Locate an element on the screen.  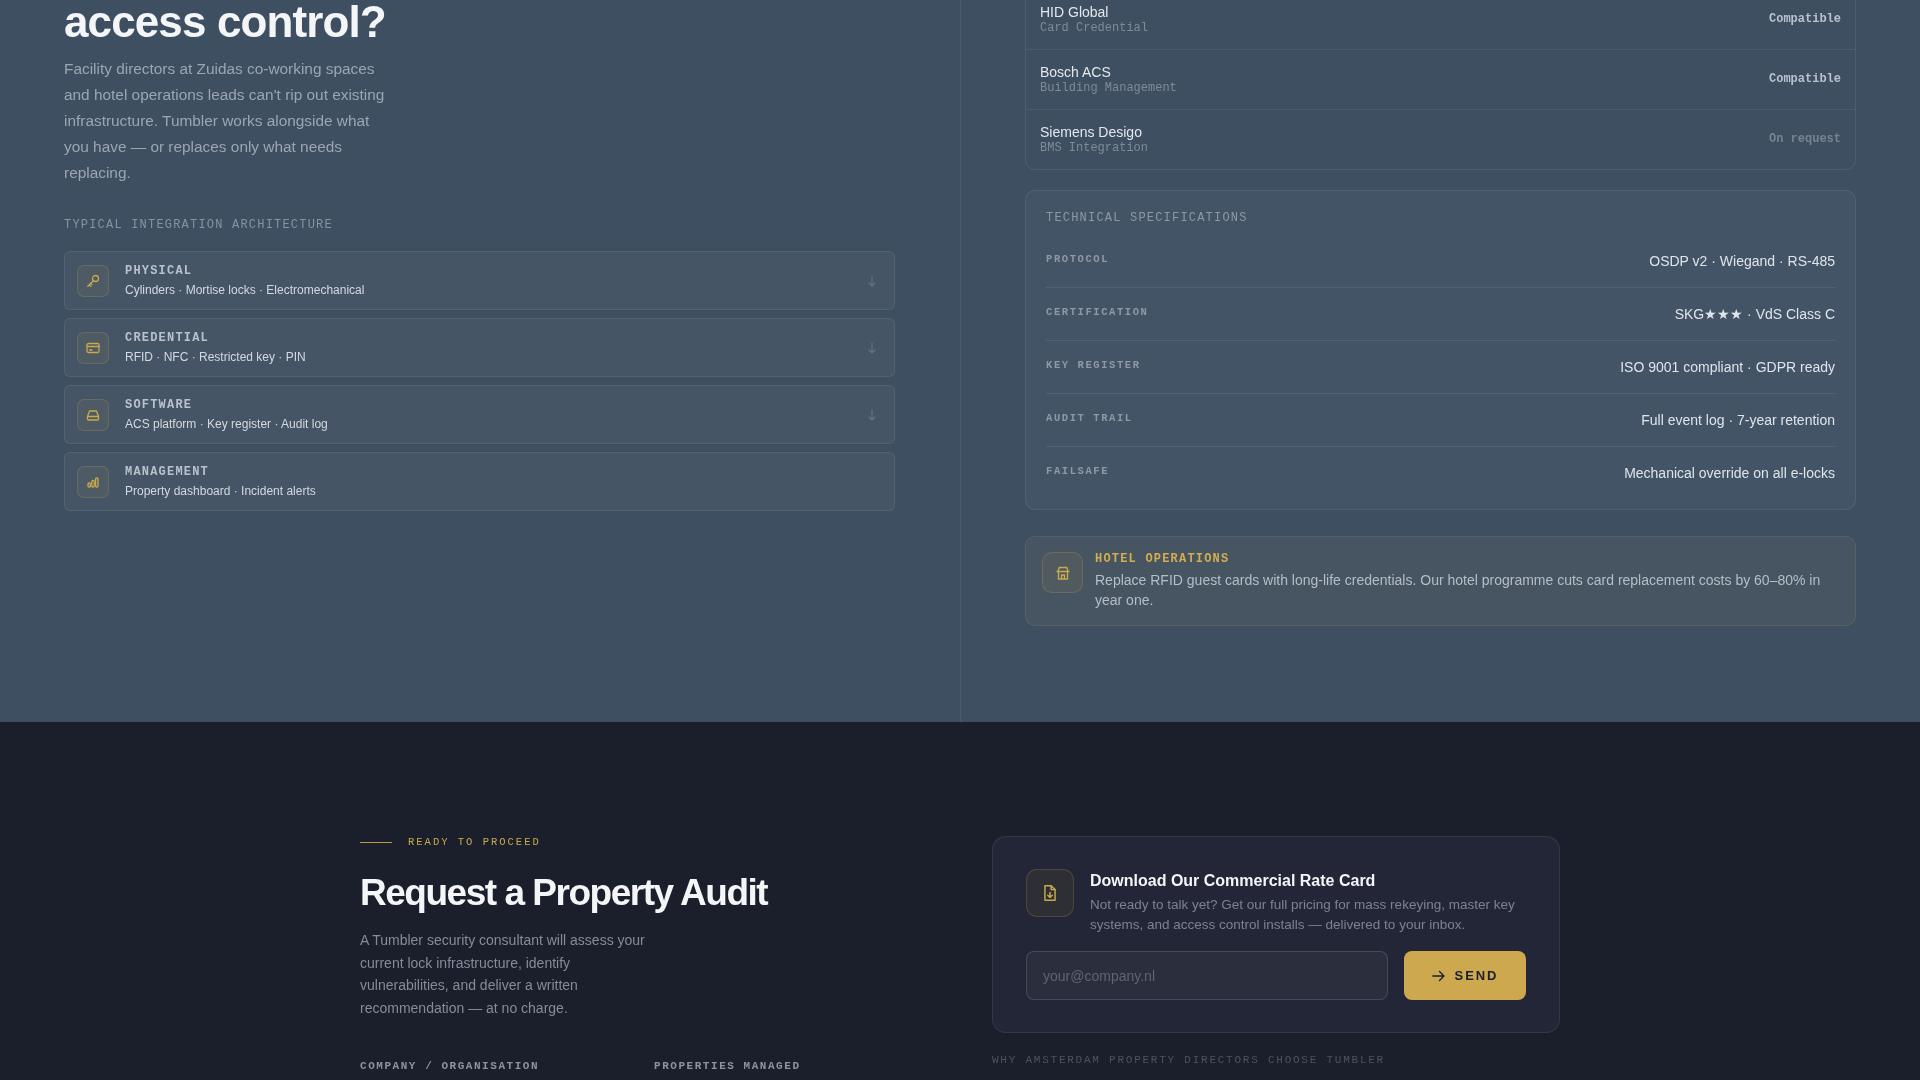
layer-title: MANAGEMENT is located at coordinates (167, 471).